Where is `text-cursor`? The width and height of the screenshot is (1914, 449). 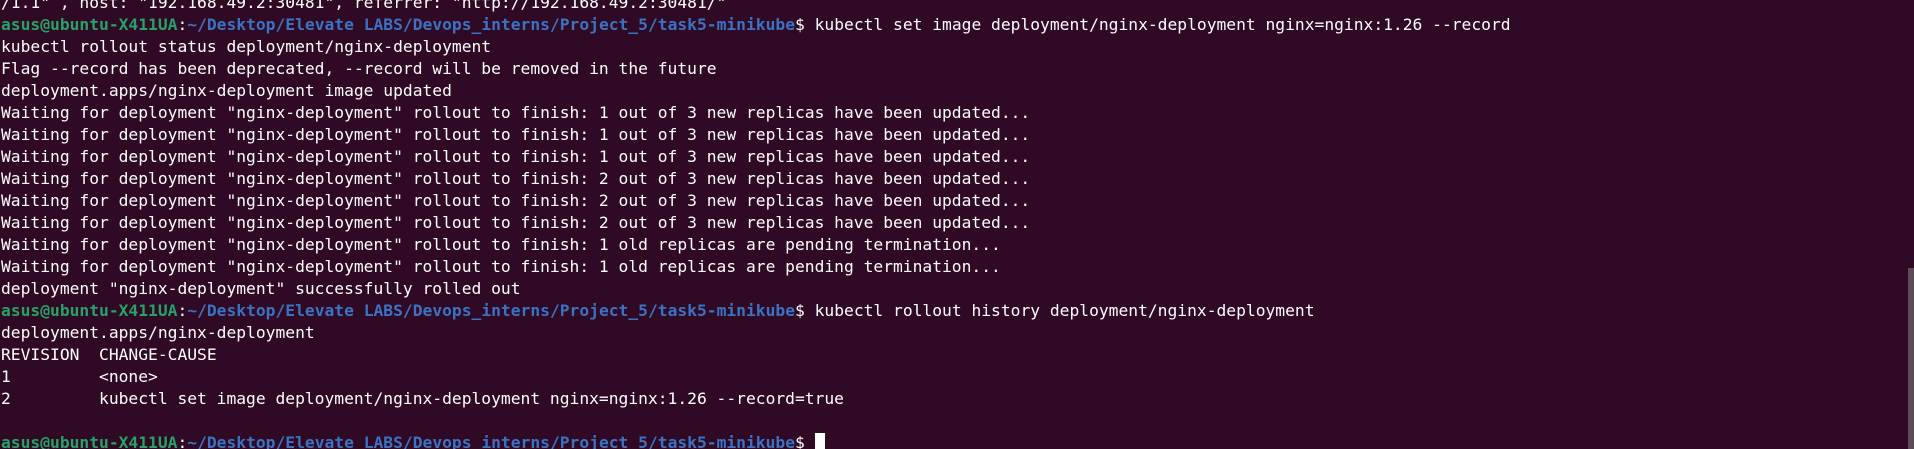
text-cursor is located at coordinates (819, 441).